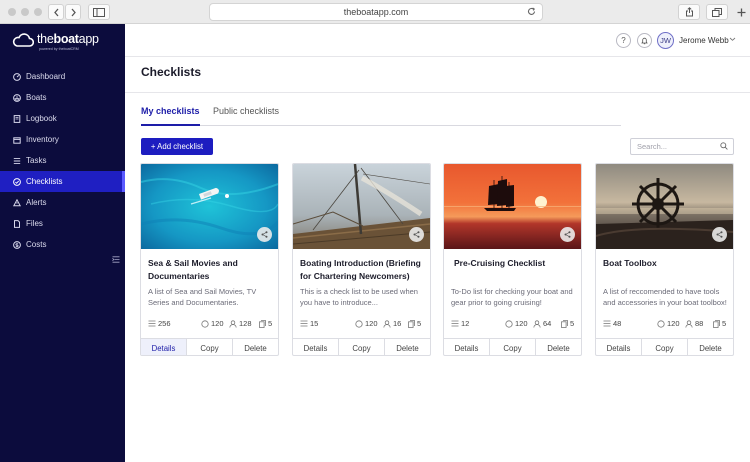 The width and height of the screenshot is (750, 462). What do you see at coordinates (41, 118) in the screenshot?
I see `sidebar-item-label: Logbook` at bounding box center [41, 118].